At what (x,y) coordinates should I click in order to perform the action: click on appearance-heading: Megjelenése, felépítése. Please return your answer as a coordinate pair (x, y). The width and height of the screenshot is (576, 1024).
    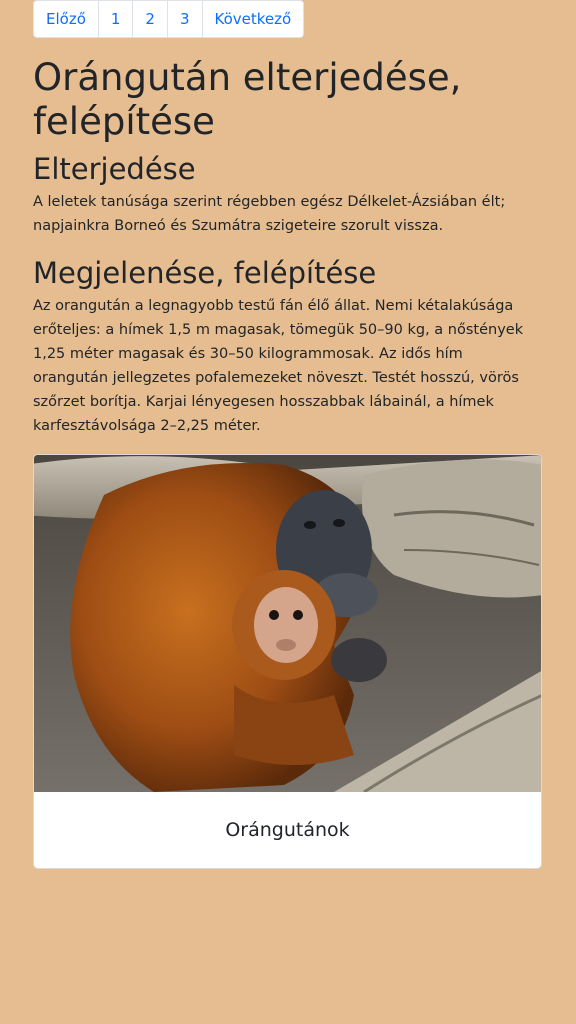
    Looking at the image, I should click on (205, 273).